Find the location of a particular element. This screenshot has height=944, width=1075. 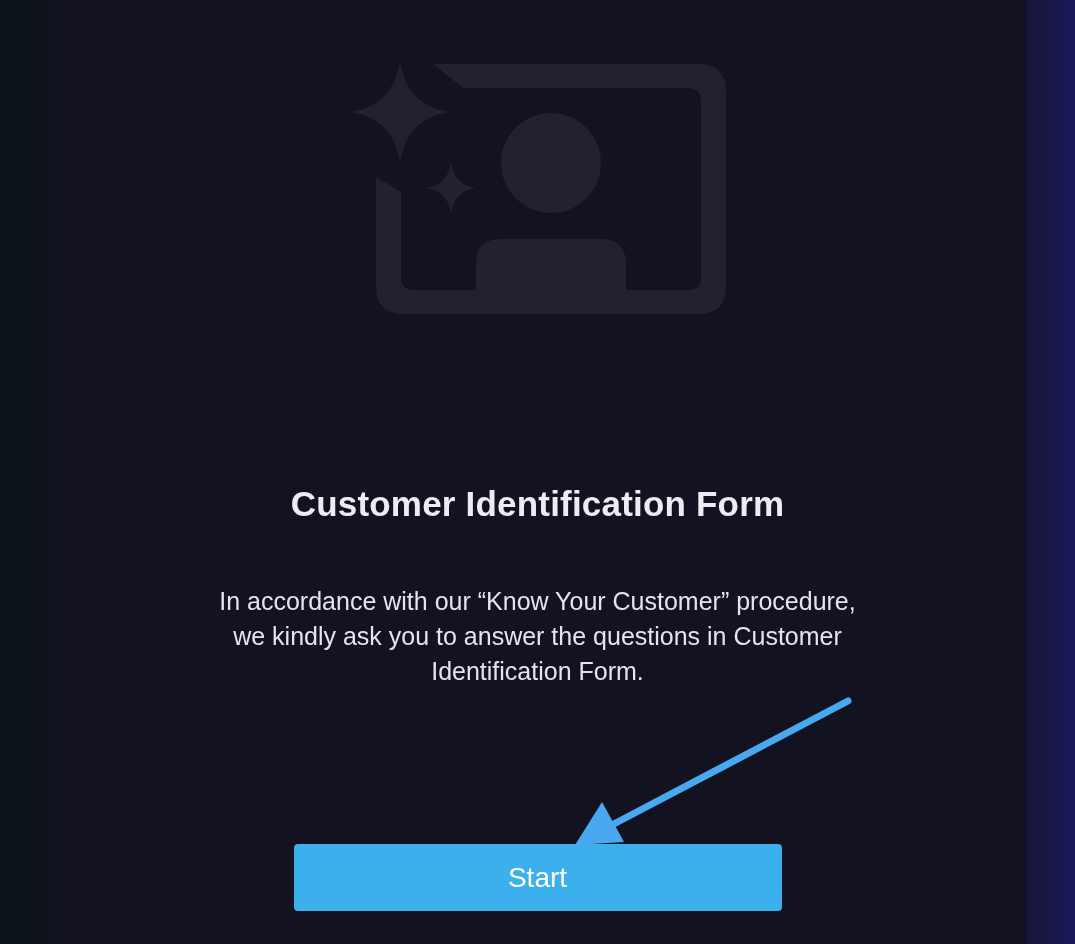

form-description: In accordance with our “Know Your Customer” procedure, we kindly ask you to answer the questions in Customer Identification Form. is located at coordinates (537, 636).